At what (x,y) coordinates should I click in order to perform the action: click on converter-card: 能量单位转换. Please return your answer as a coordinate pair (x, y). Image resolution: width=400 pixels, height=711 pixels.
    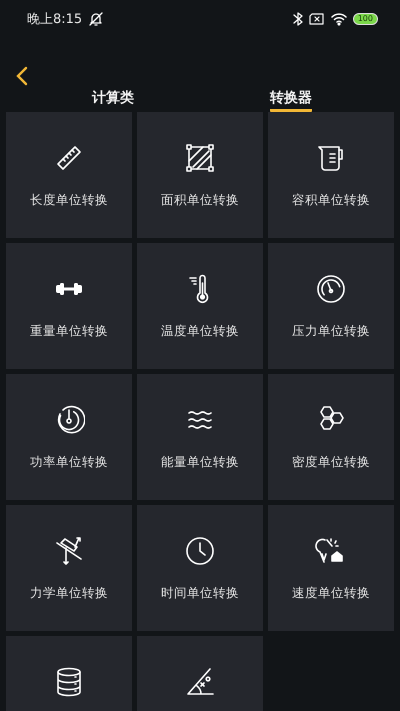
    Looking at the image, I should click on (200, 437).